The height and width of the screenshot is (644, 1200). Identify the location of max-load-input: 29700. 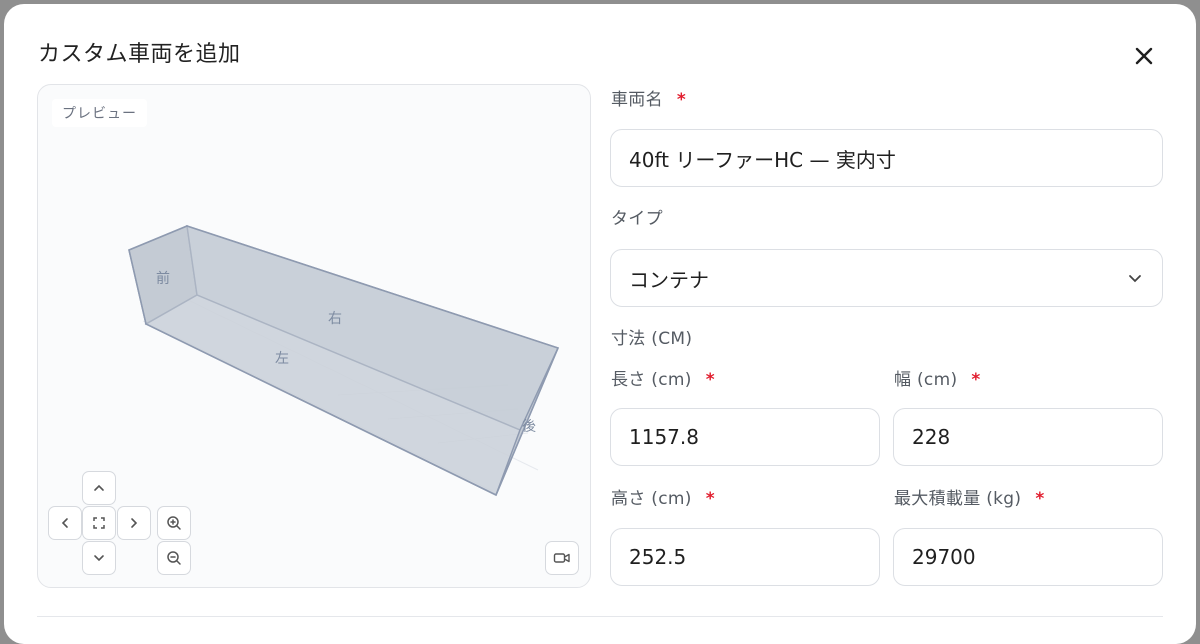
(1028, 557).